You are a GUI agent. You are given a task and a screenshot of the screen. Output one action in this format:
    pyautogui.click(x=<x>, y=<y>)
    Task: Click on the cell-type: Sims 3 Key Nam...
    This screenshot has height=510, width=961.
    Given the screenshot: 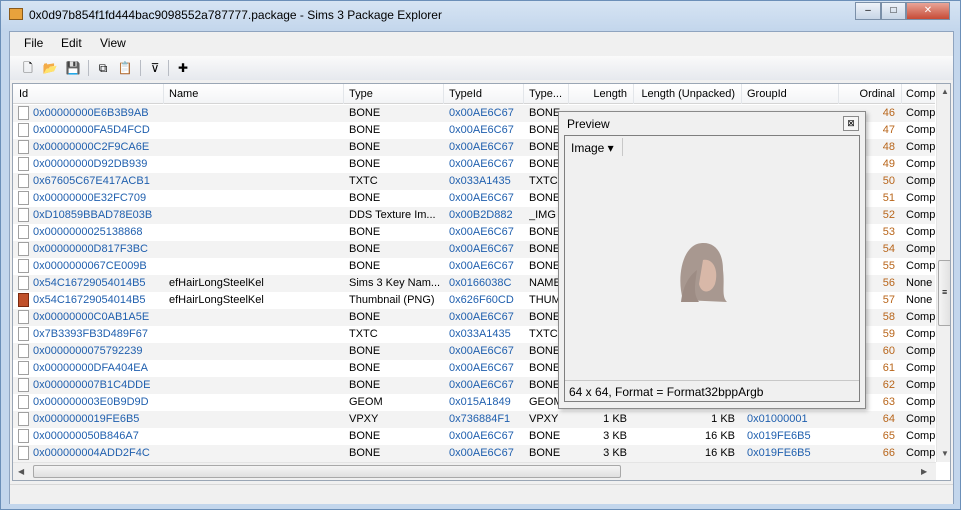 What is the action you would take?
    pyautogui.click(x=395, y=283)
    